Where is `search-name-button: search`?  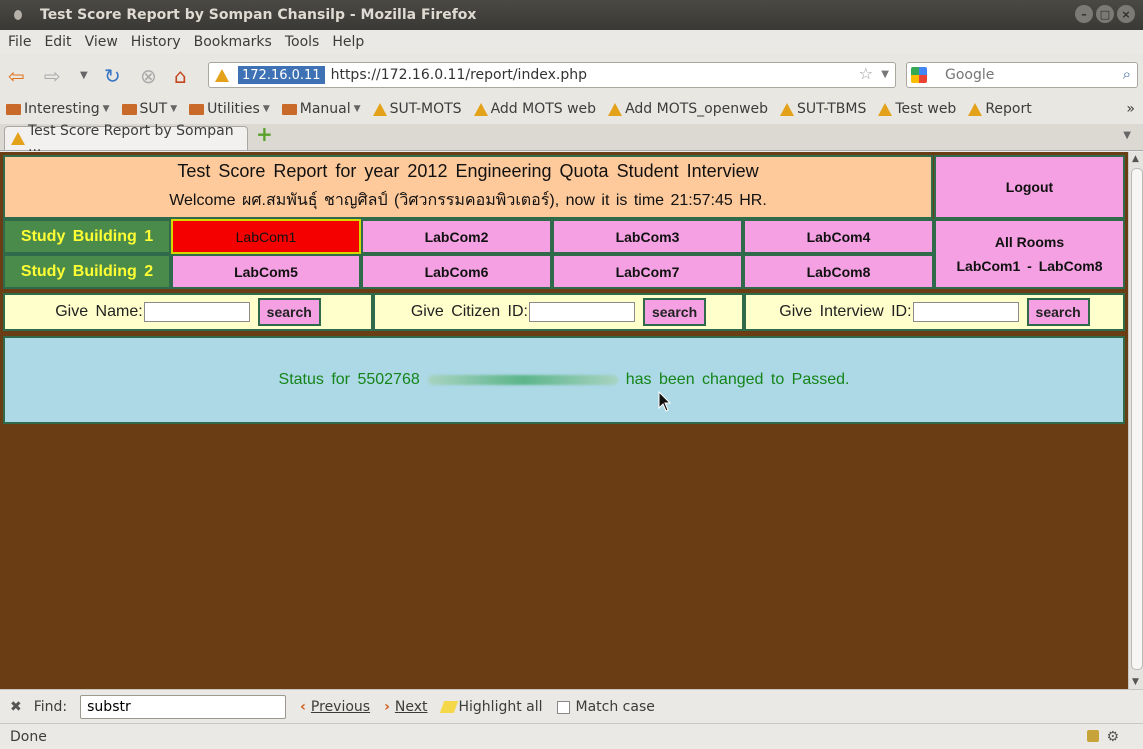
search-name-button: search is located at coordinates (289, 312).